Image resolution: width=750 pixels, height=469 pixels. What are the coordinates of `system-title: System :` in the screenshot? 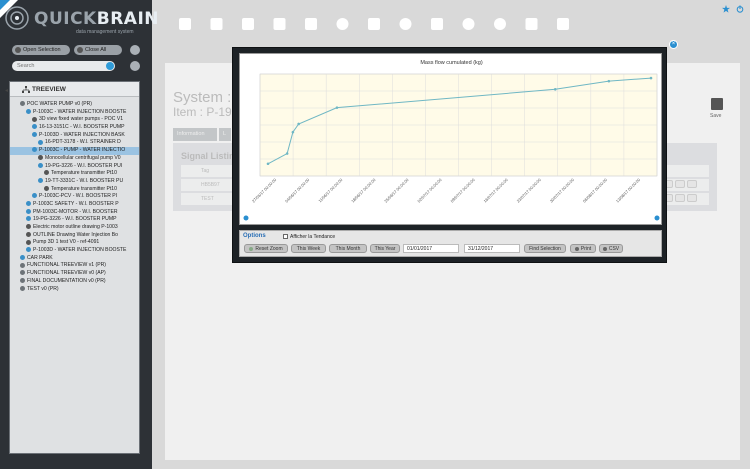 It's located at (202, 97).